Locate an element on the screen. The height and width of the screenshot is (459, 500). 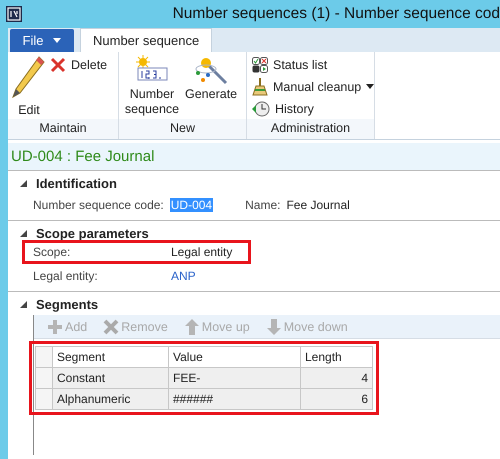
record-title: UD-004 : Fee Journal is located at coordinates (82, 156).